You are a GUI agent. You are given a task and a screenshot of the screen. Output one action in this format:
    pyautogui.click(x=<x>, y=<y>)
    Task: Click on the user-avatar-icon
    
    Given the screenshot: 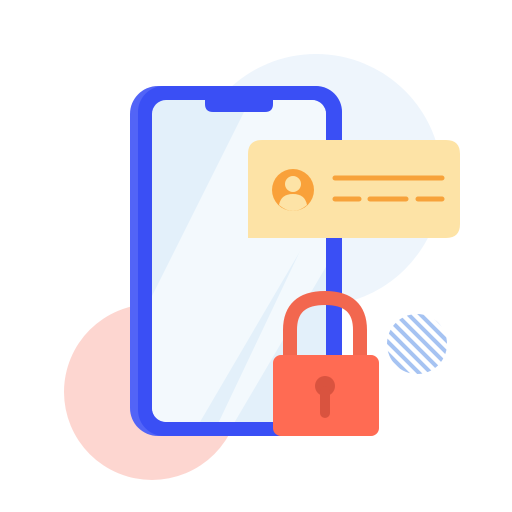 What is the action you would take?
    pyautogui.click(x=293, y=190)
    